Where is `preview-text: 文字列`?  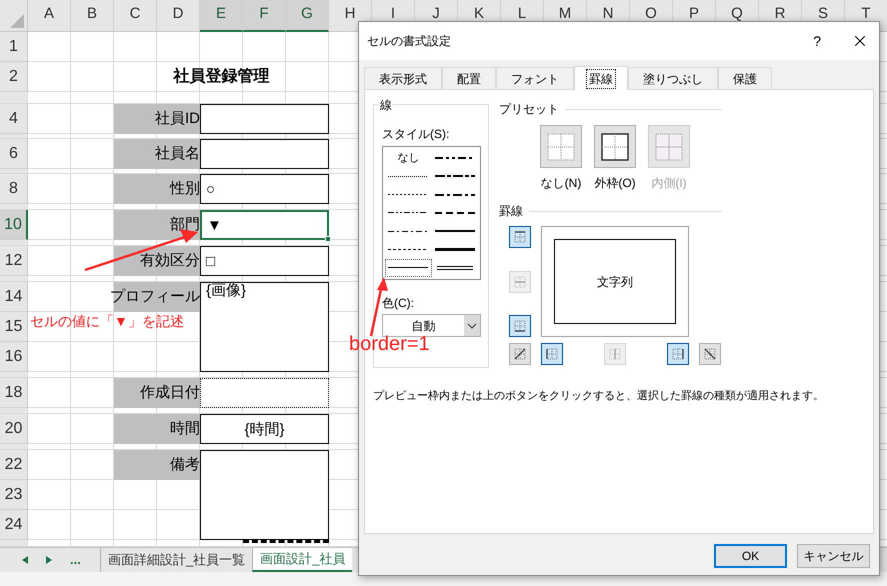 preview-text: 文字列 is located at coordinates (615, 282).